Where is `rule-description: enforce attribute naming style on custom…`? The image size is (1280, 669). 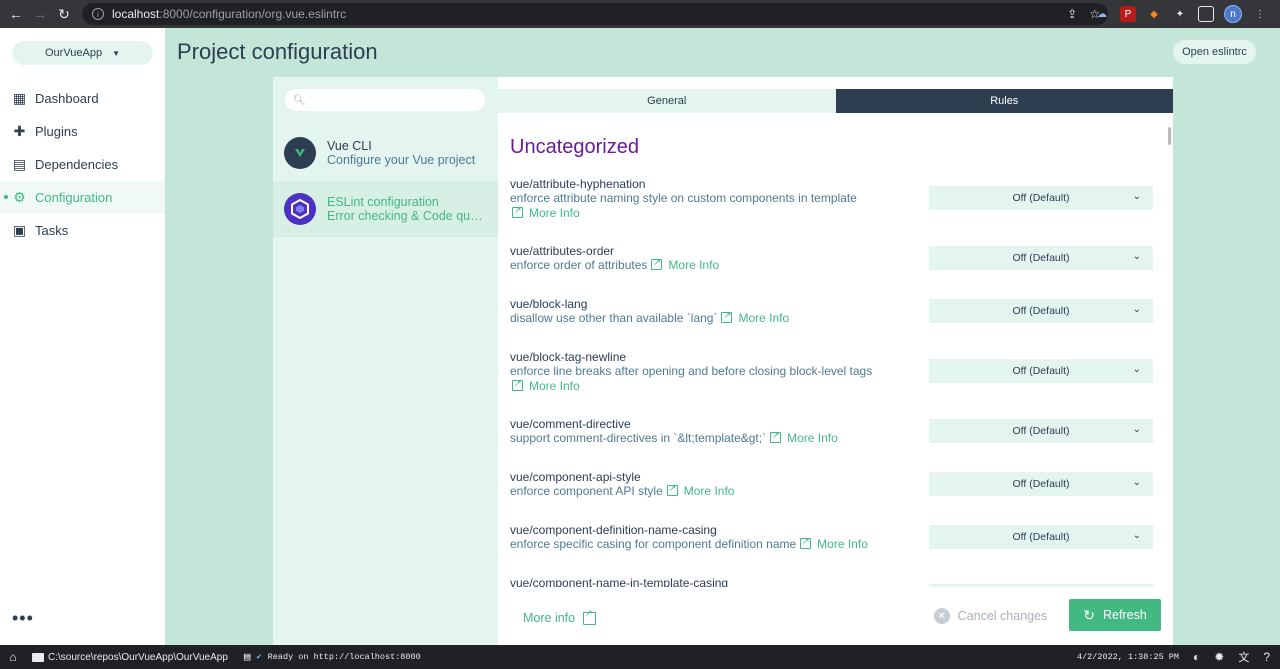
rule-description: enforce attribute naming style on custom… is located at coordinates (683, 198).